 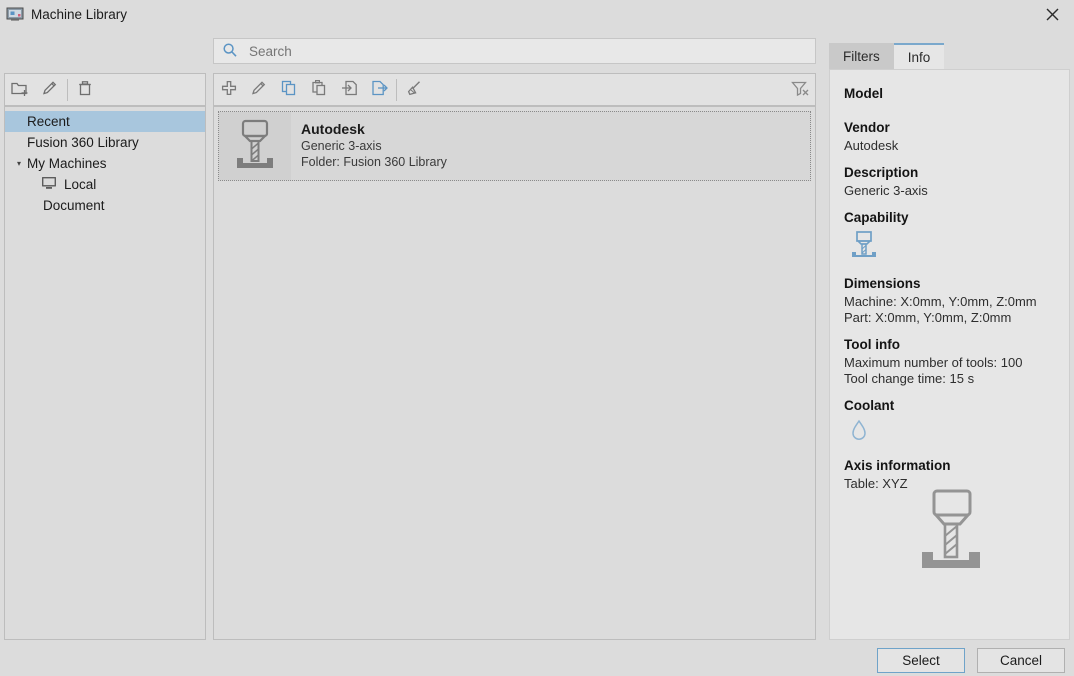 What do you see at coordinates (897, 465) in the screenshot?
I see `axis-heading: Axis information` at bounding box center [897, 465].